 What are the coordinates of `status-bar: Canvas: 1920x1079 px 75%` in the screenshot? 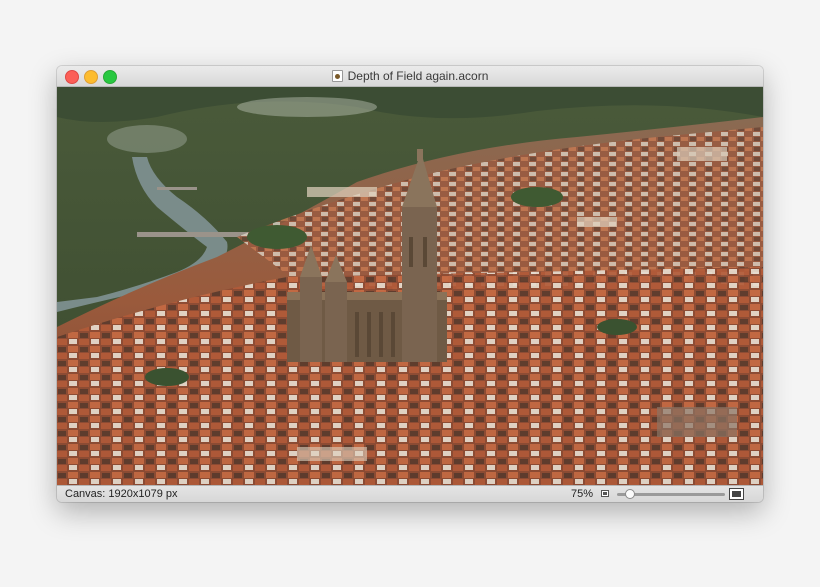 It's located at (410, 493).